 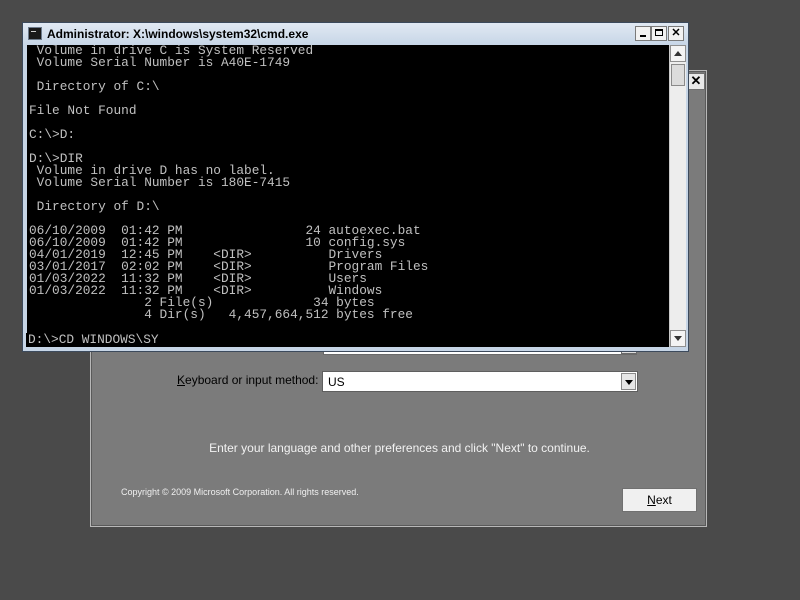 I want to click on close-button: ✕, so click(x=676, y=33).